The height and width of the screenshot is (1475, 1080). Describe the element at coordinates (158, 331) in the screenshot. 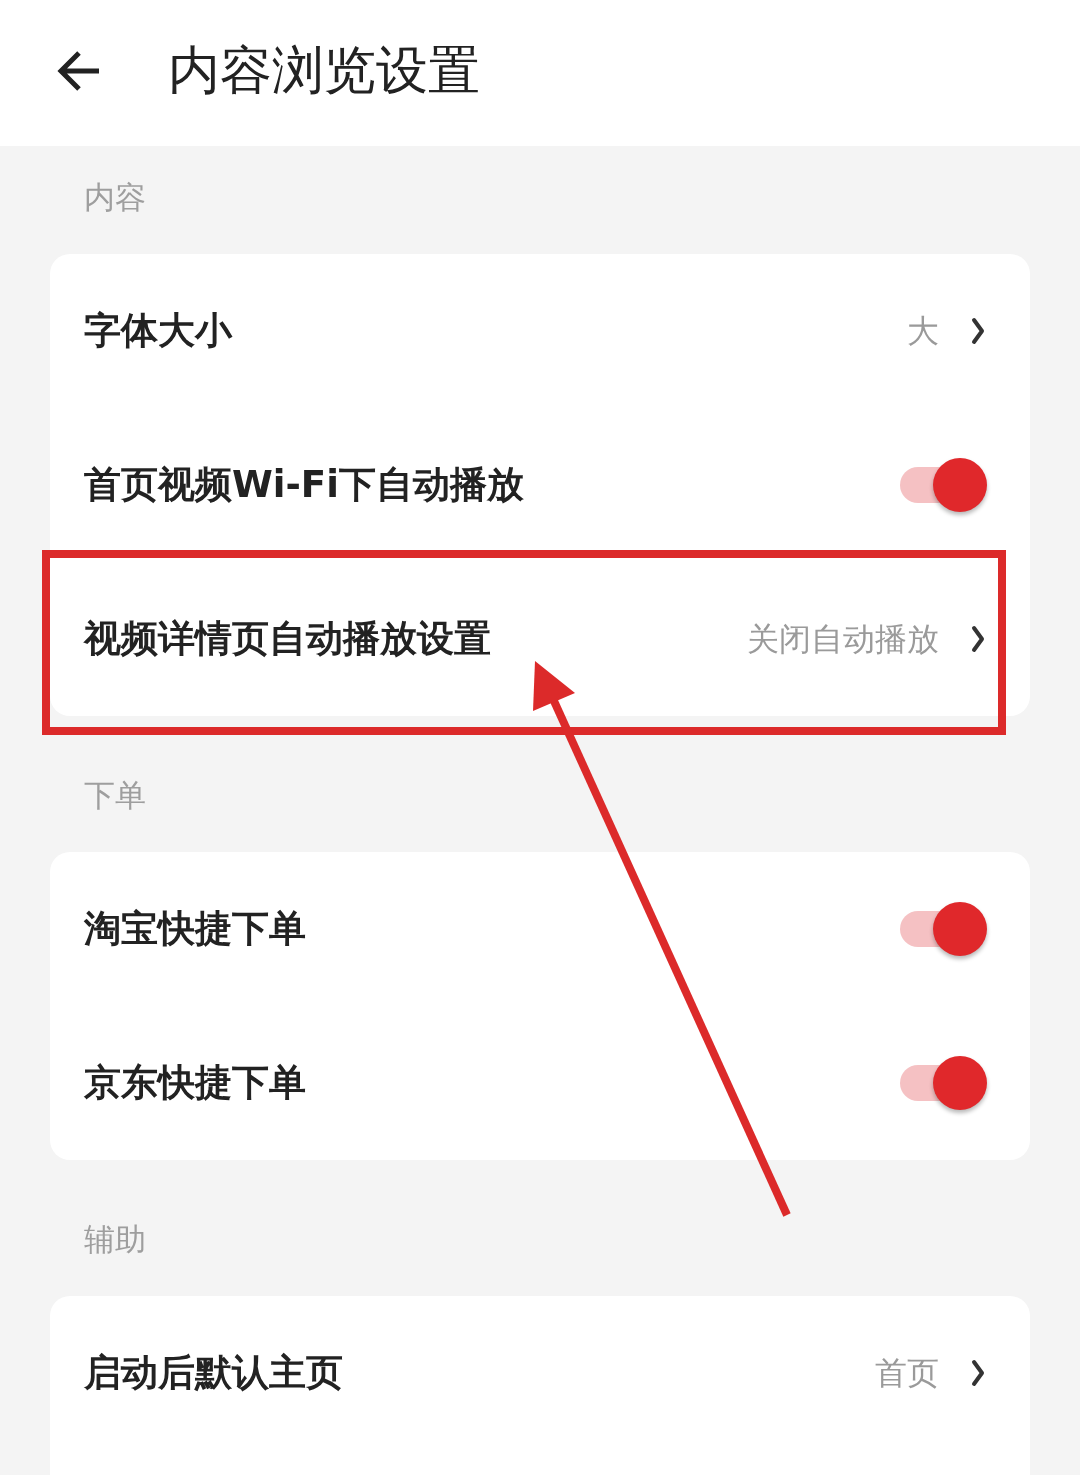

I see `setting-label: 字体大小` at that location.